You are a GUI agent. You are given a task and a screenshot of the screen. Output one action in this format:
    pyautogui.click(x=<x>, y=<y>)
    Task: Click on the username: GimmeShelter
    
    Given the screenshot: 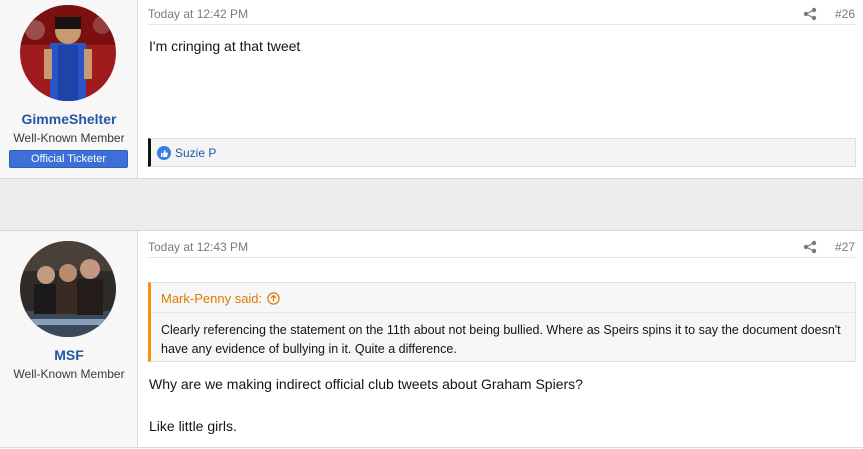 What is the action you would take?
    pyautogui.click(x=69, y=119)
    